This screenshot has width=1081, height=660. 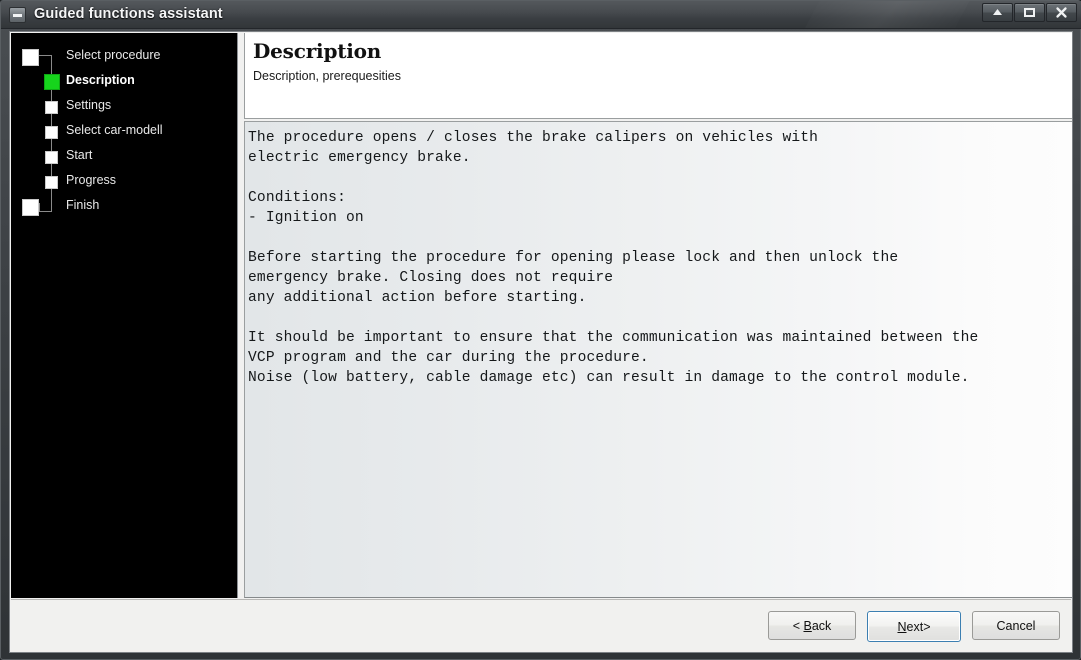 I want to click on cancel-button: Cancel, so click(x=1016, y=625).